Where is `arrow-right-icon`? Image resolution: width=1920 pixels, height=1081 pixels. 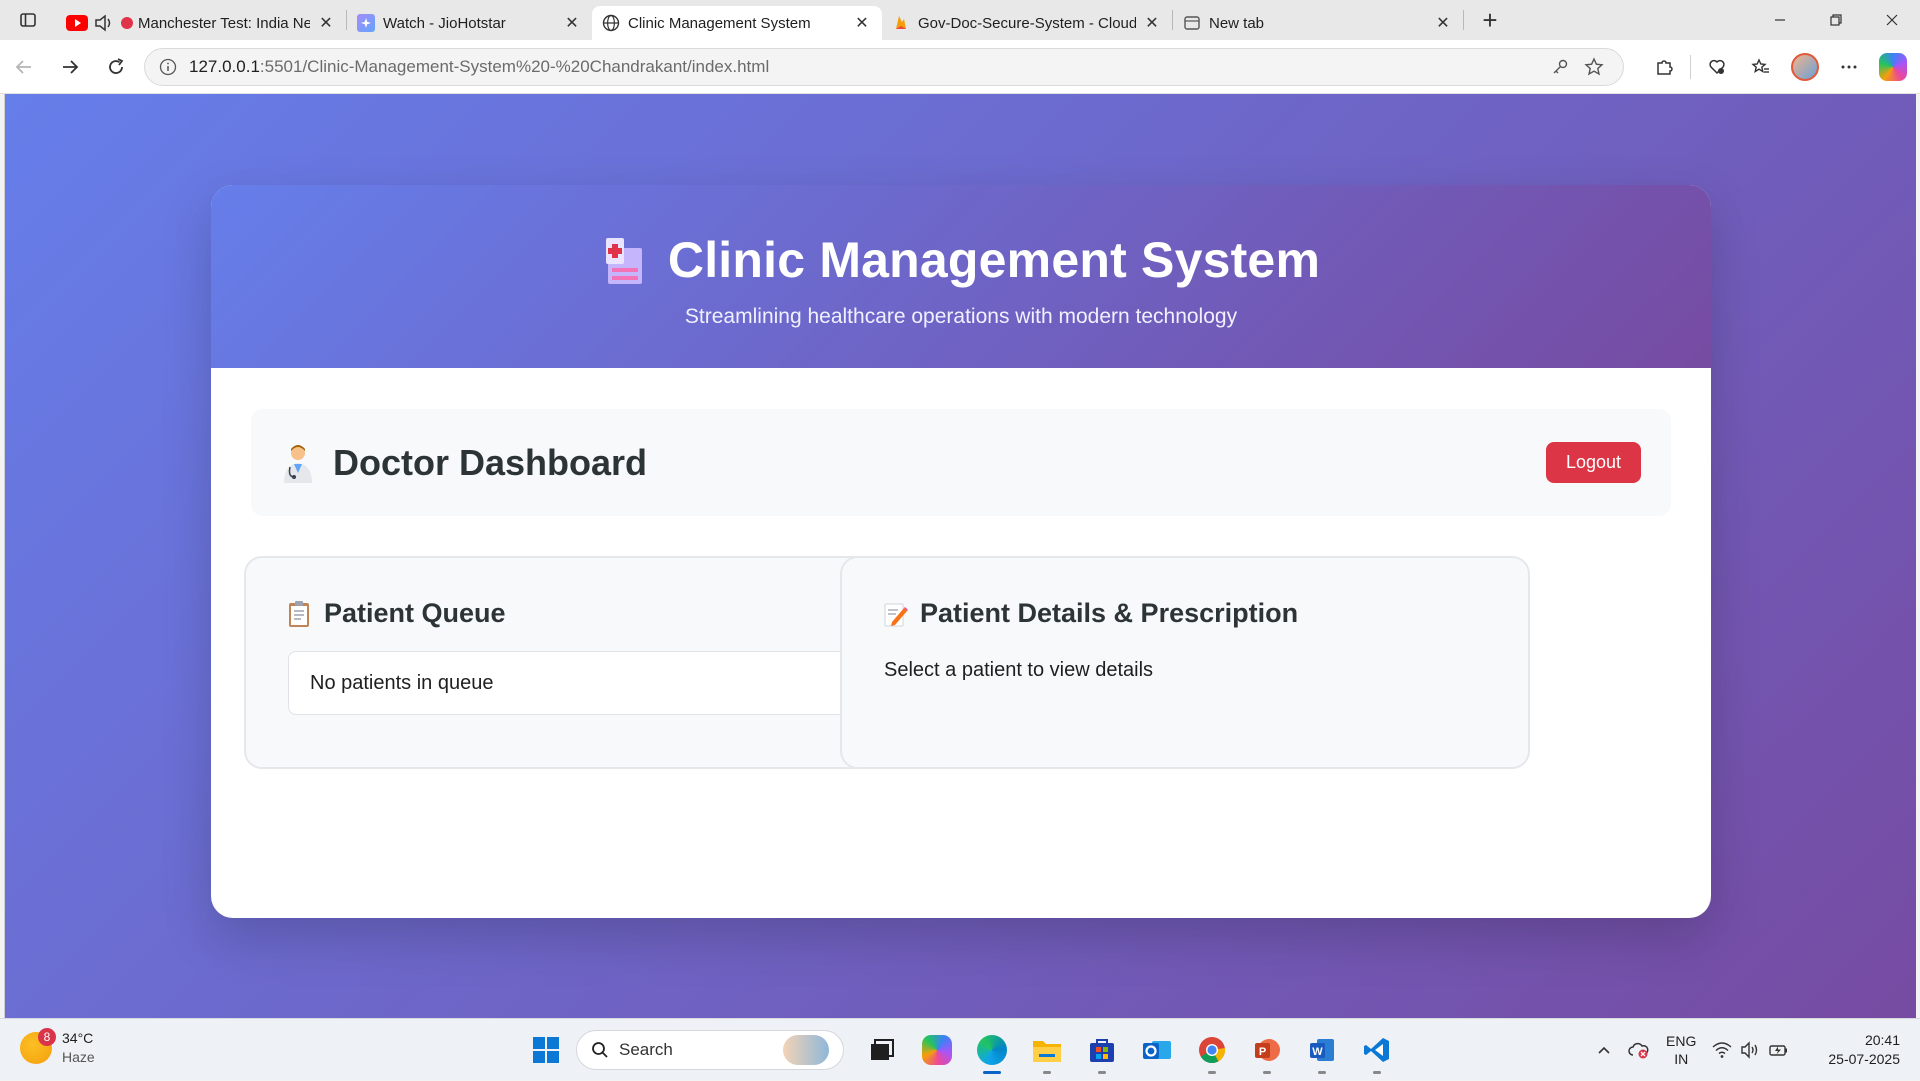 arrow-right-icon is located at coordinates (71, 66).